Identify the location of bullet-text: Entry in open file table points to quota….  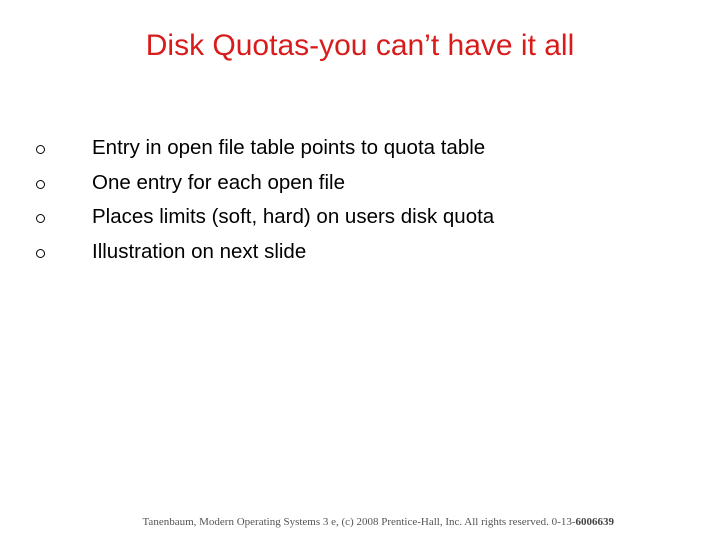
(289, 147).